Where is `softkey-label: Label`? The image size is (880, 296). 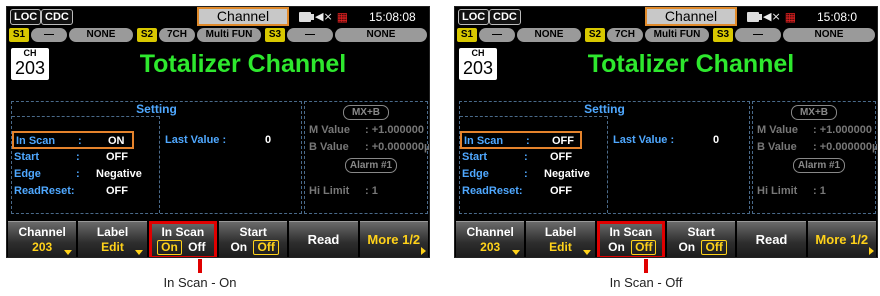
softkey-label: Label is located at coordinates (560, 232).